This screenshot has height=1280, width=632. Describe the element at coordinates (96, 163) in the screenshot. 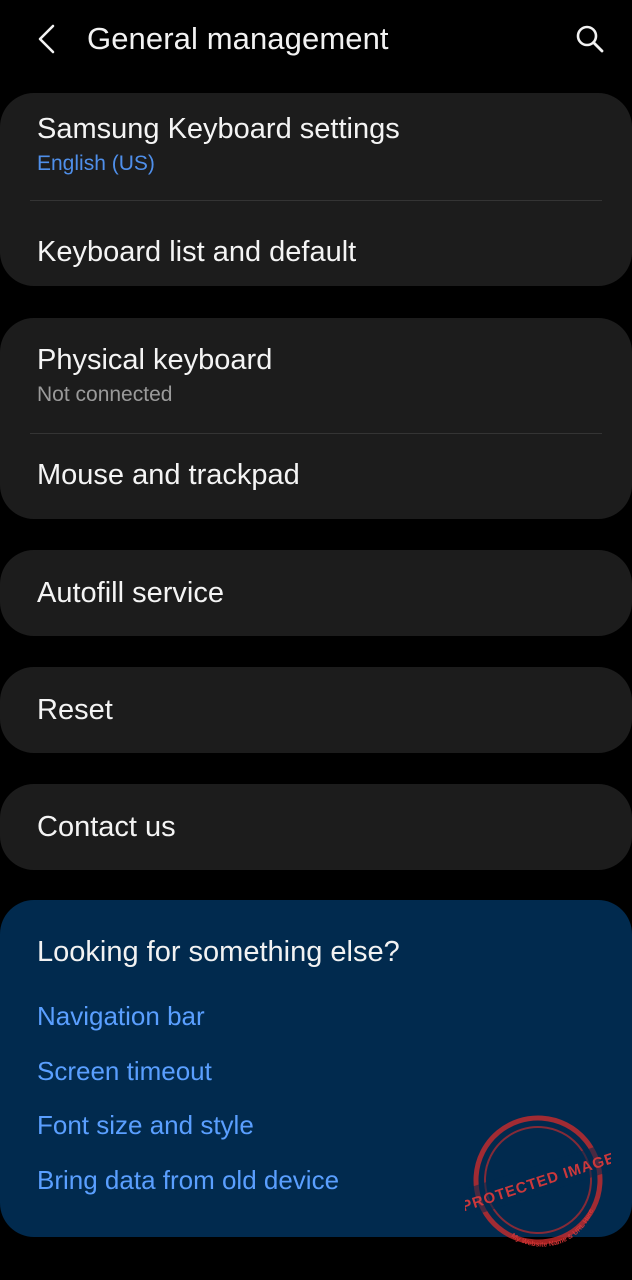

I see `item-subtitle: English (US)` at that location.